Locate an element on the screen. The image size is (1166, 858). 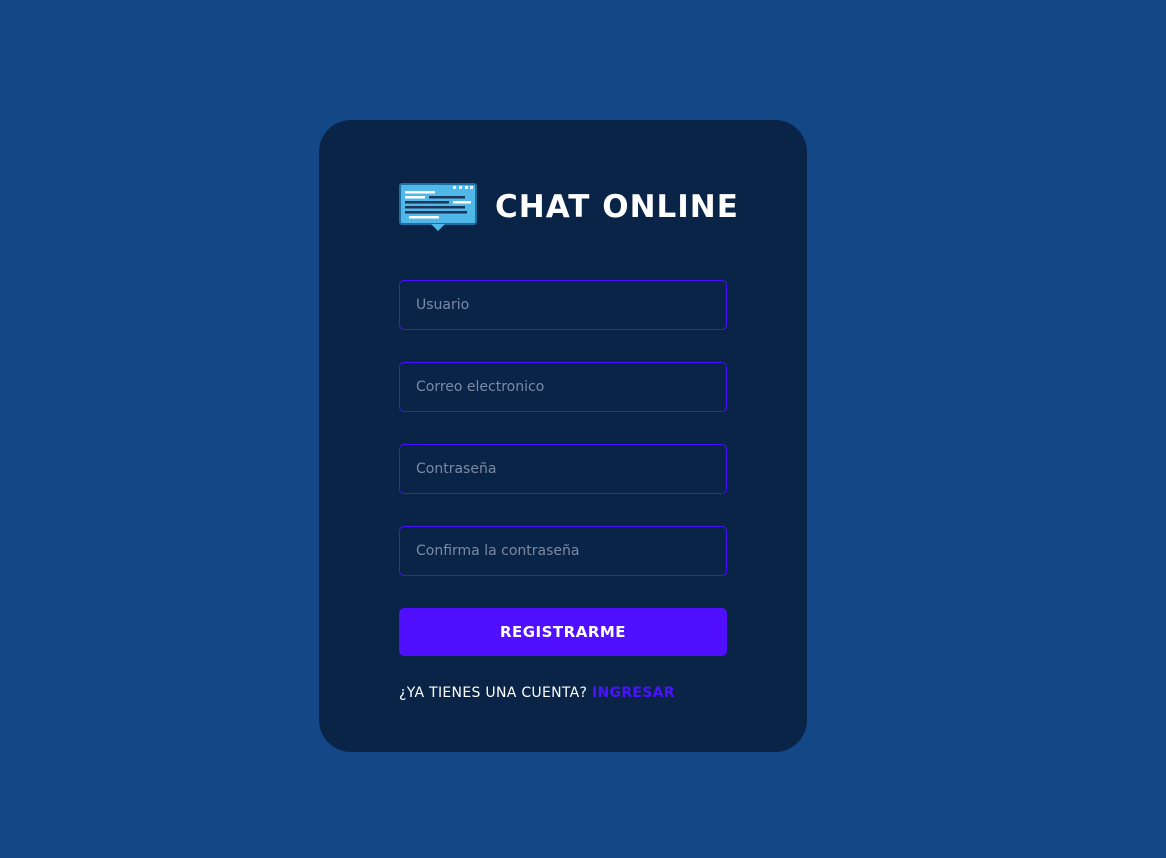
login-link: INGRESAR is located at coordinates (633, 693).